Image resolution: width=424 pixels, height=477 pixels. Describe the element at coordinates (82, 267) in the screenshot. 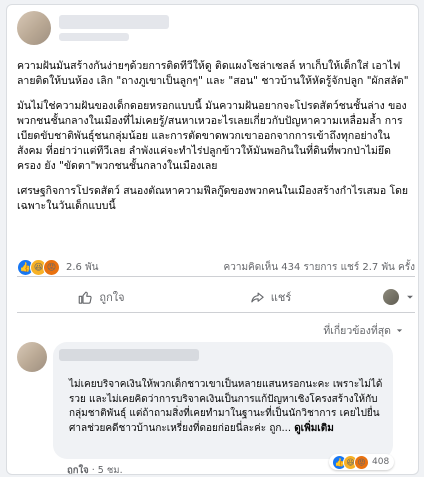

I see `reaction-count: 2.6 พัน` at that location.